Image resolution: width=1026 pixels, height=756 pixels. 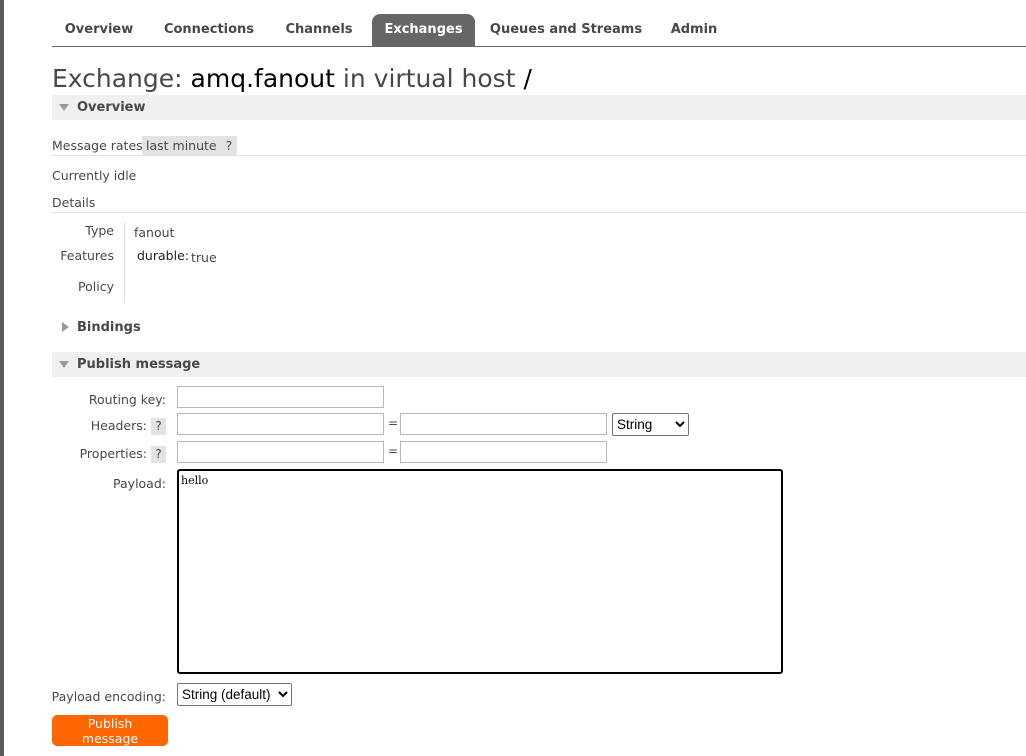 What do you see at coordinates (229, 145) in the screenshot?
I see `rates-help-button: ?` at bounding box center [229, 145].